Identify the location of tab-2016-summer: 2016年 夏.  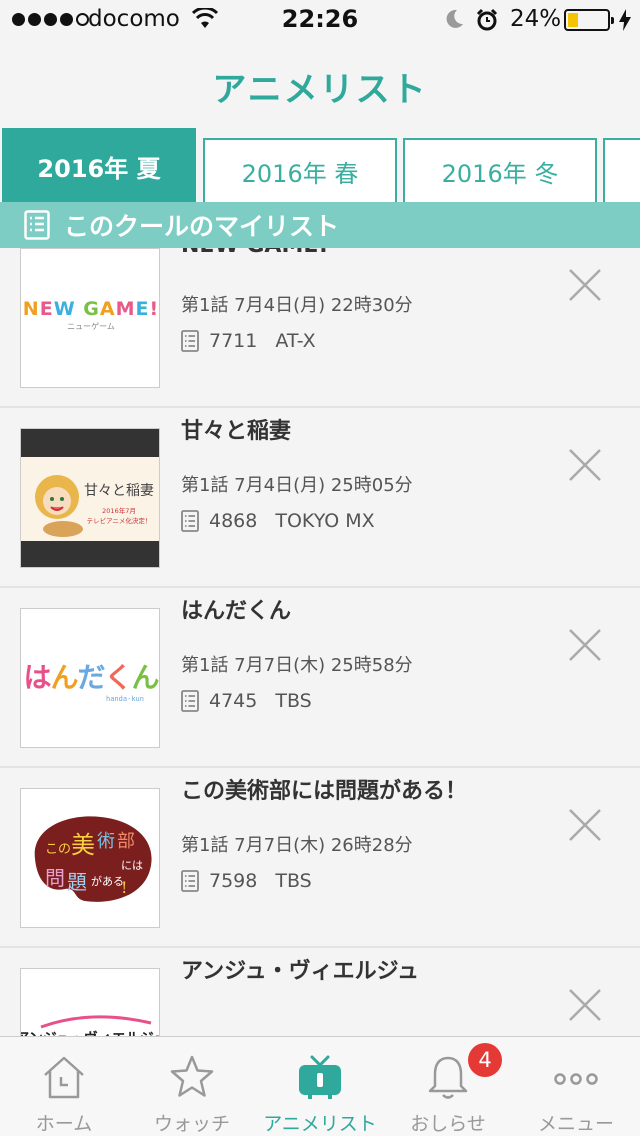
(99, 165).